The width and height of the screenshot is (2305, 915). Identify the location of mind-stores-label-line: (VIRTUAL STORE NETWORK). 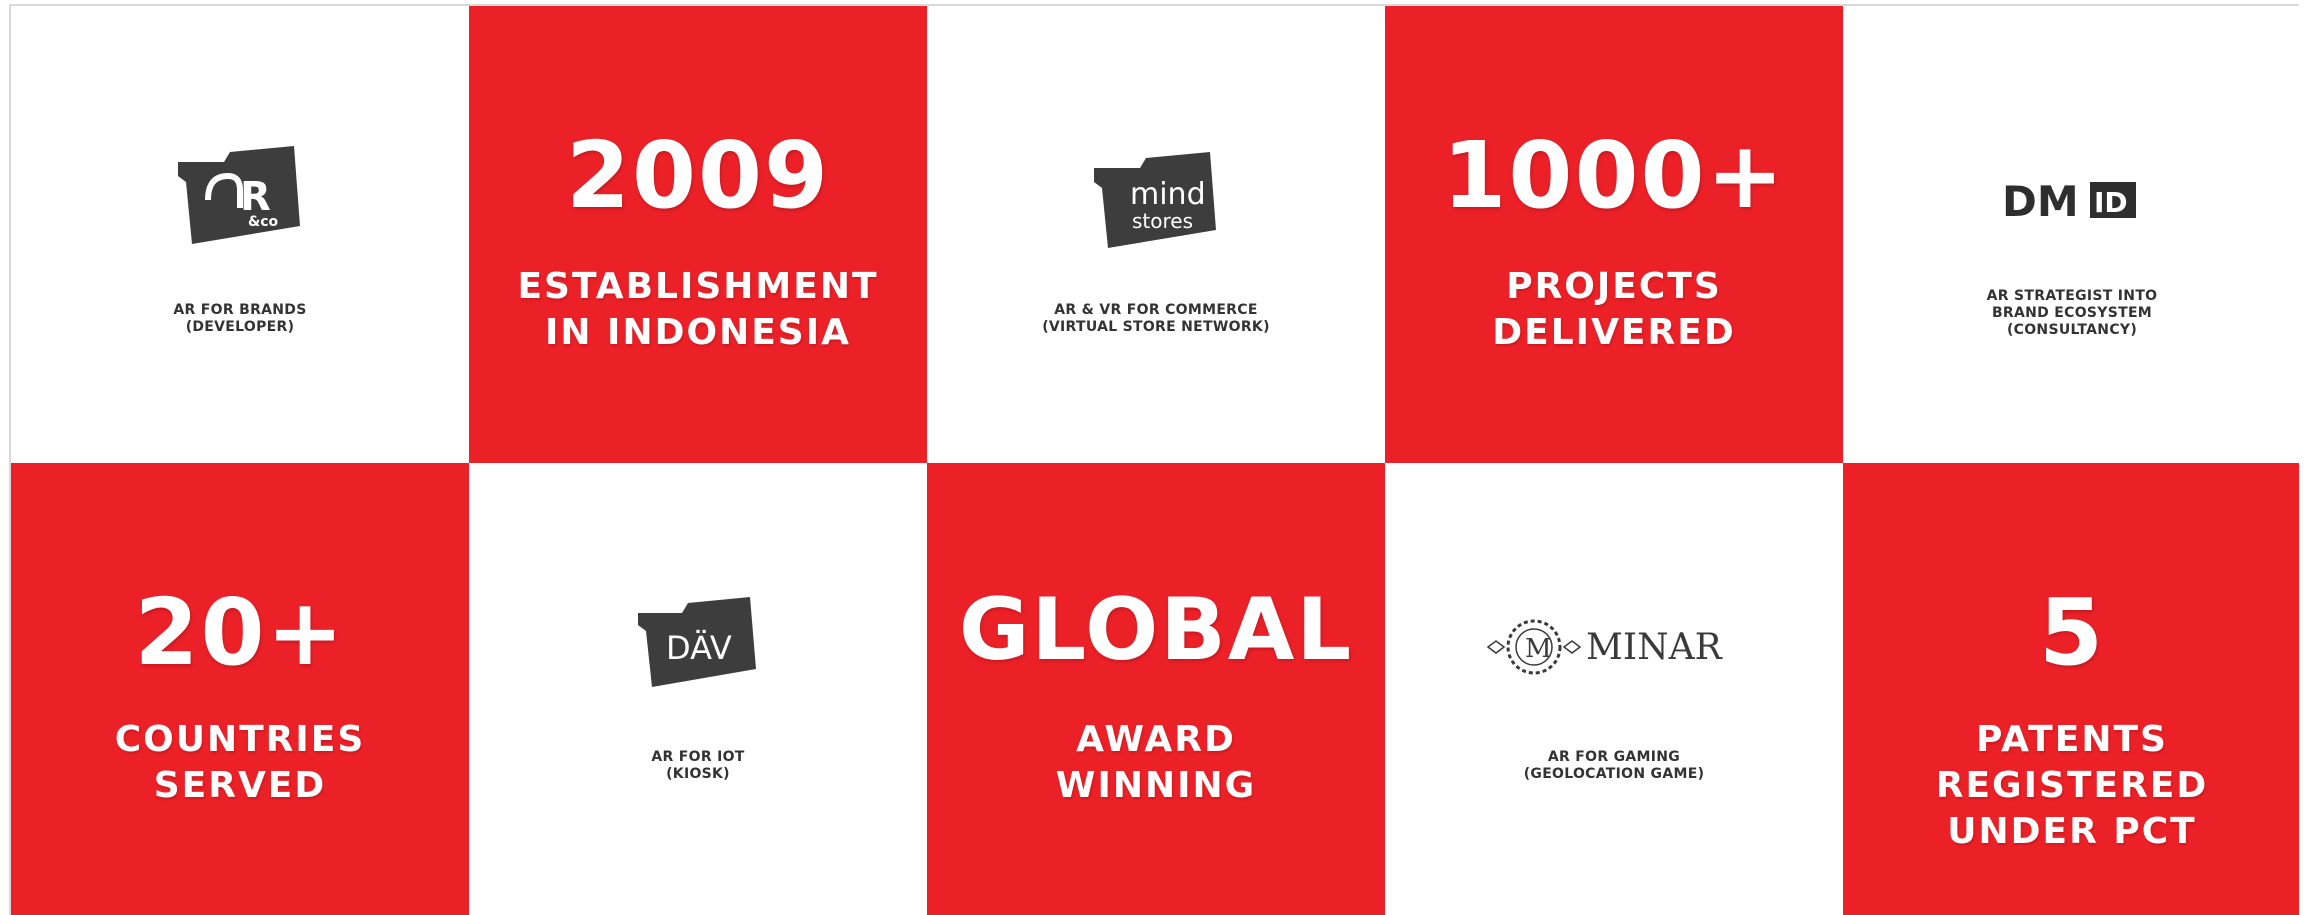
(1156, 327).